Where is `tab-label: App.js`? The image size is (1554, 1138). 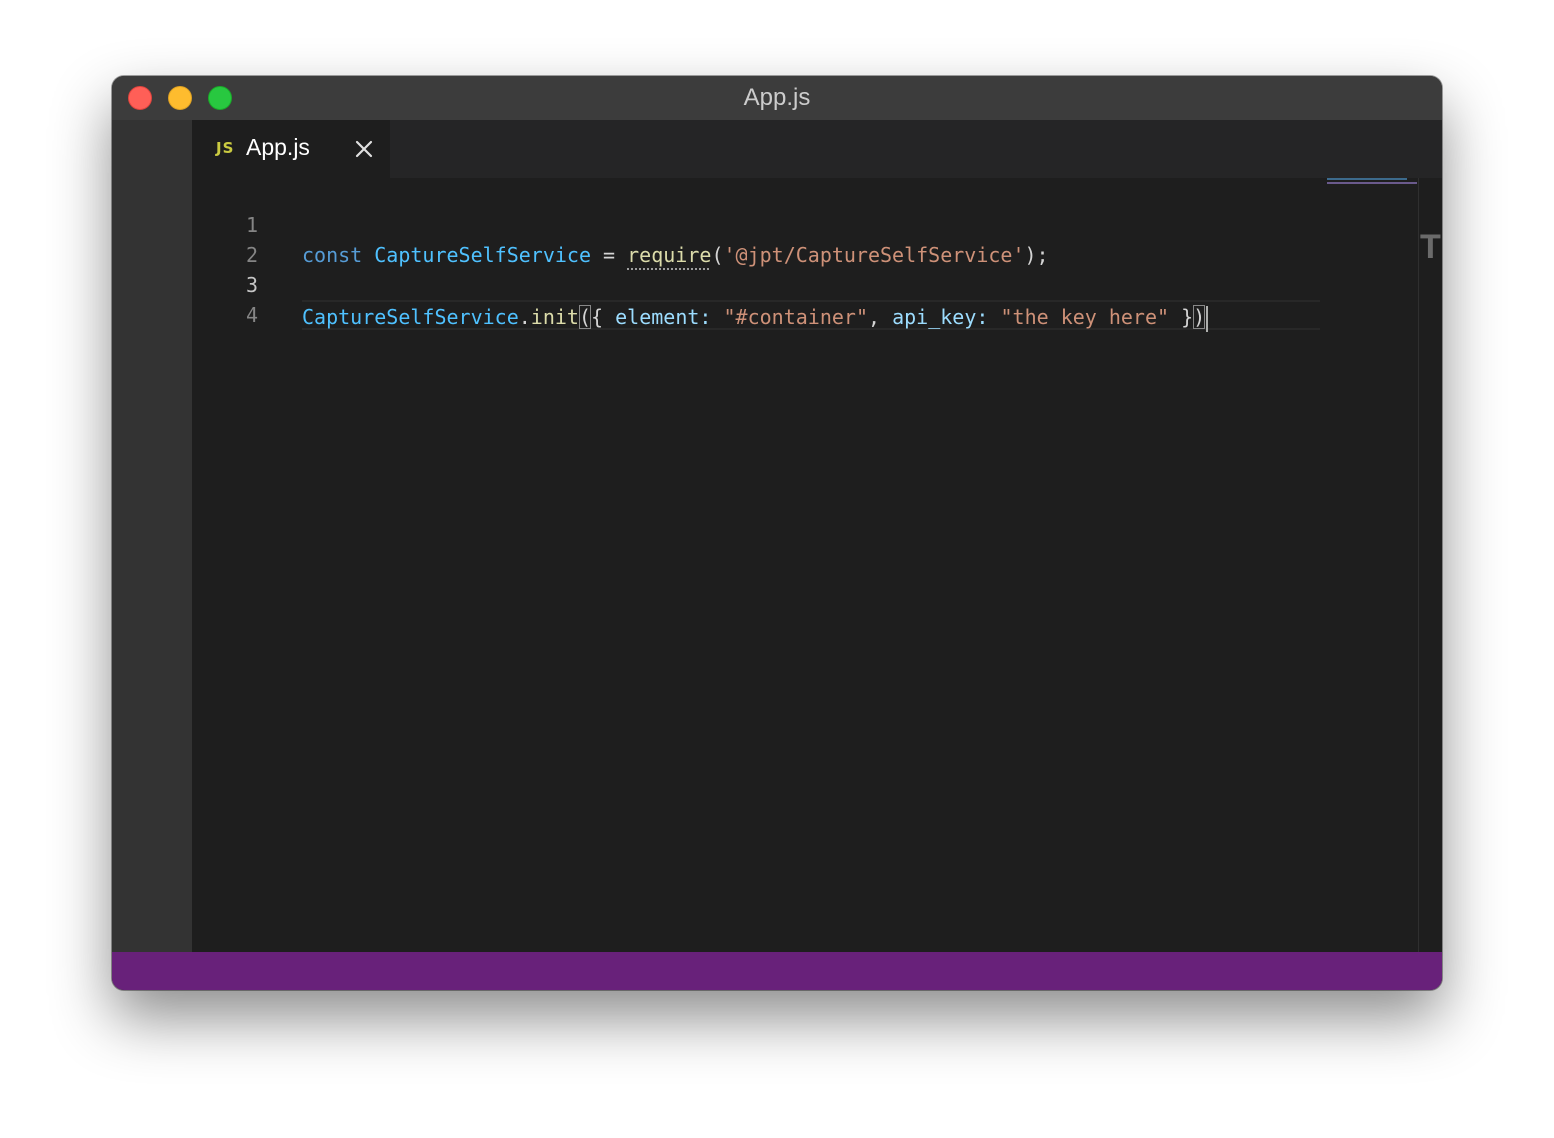
tab-label: App.js is located at coordinates (278, 147).